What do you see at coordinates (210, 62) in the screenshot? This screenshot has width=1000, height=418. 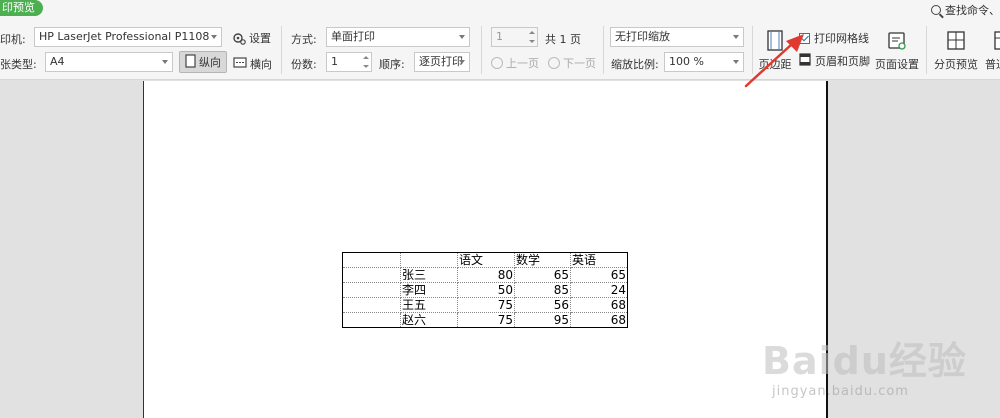 I see `portrait-label: 纵向` at bounding box center [210, 62].